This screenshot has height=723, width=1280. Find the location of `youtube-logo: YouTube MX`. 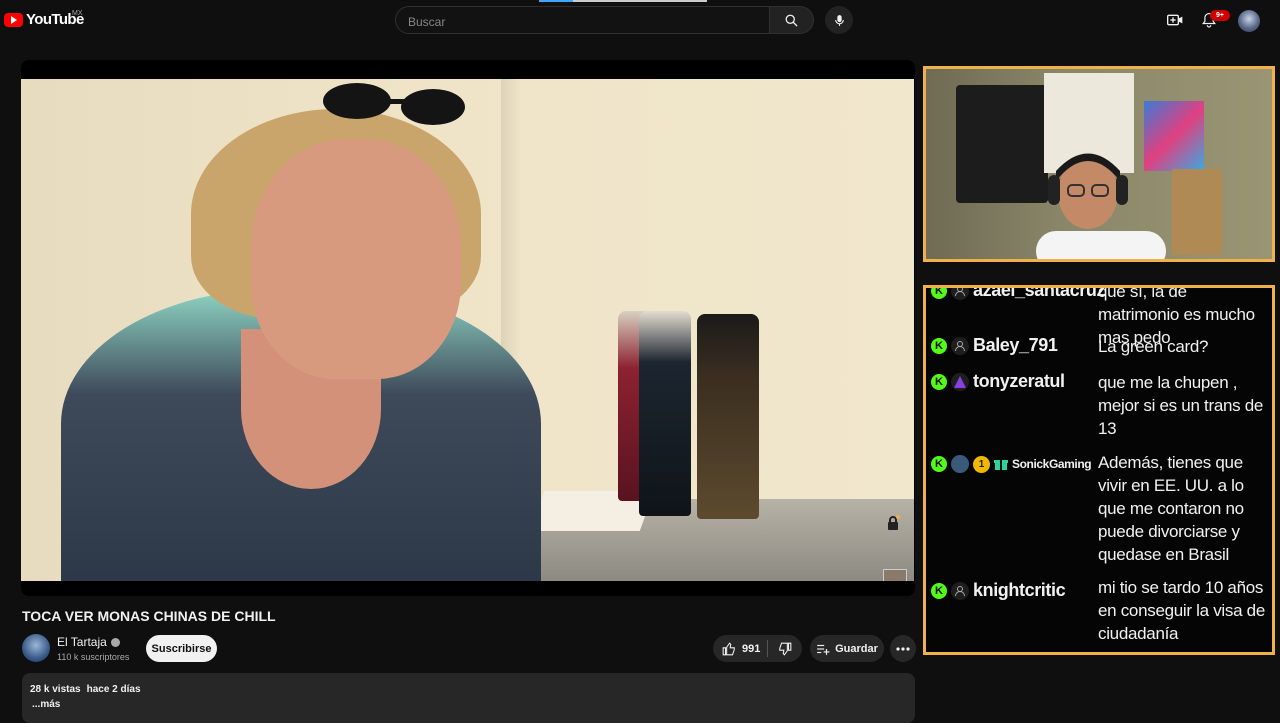

youtube-logo: YouTube MX is located at coordinates (44, 19).